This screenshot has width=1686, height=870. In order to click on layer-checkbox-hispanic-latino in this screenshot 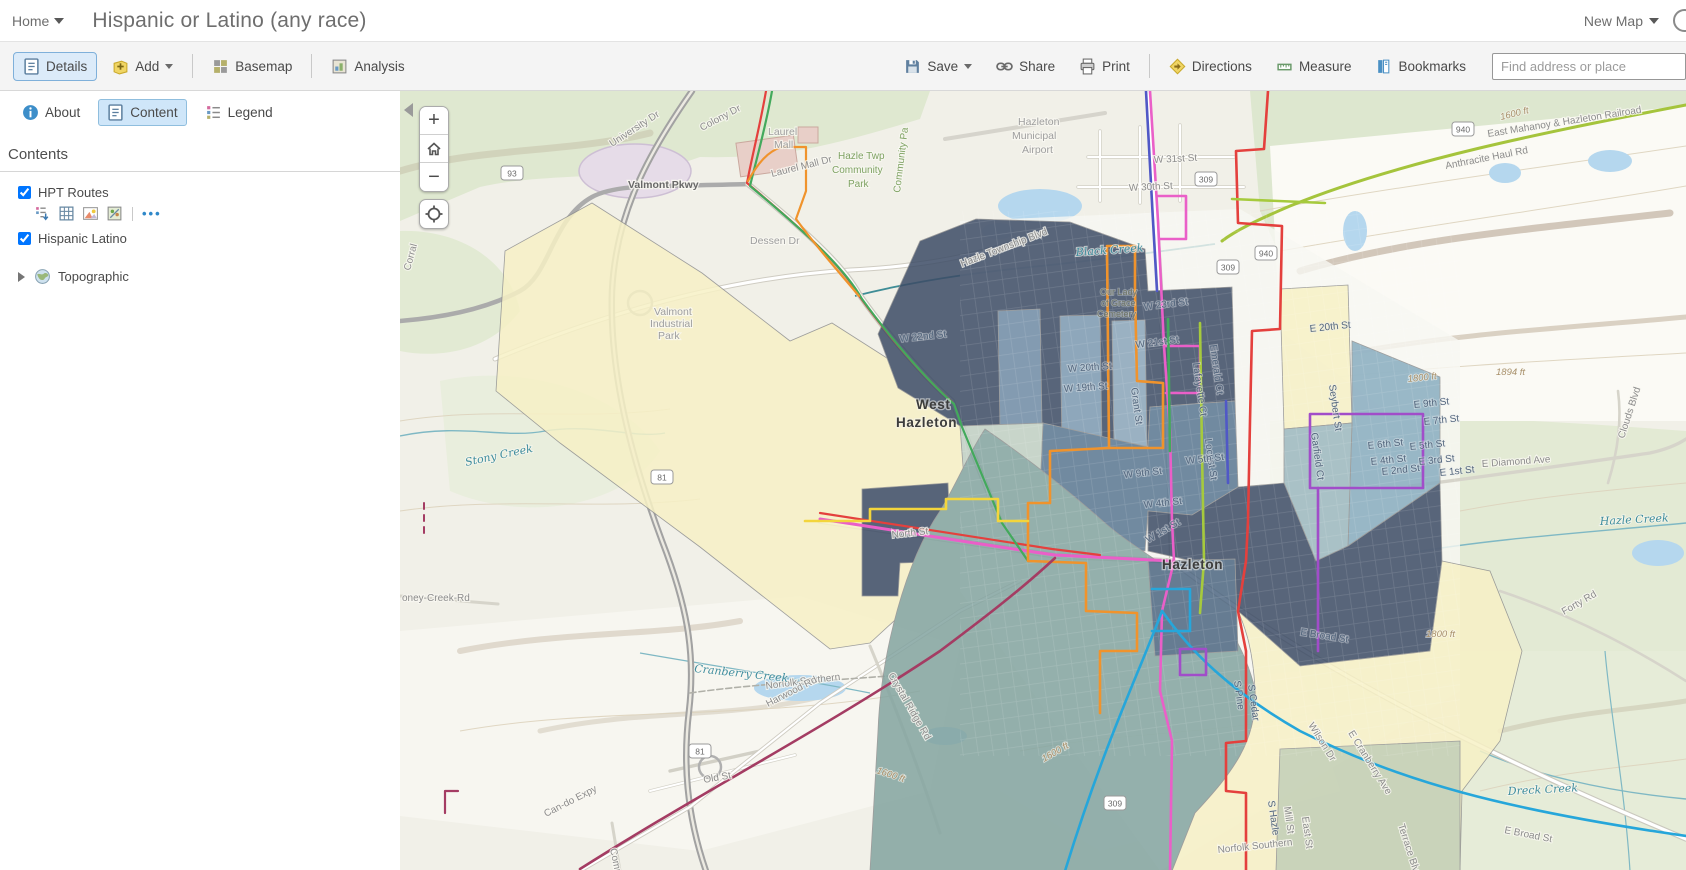, I will do `click(24, 238)`.